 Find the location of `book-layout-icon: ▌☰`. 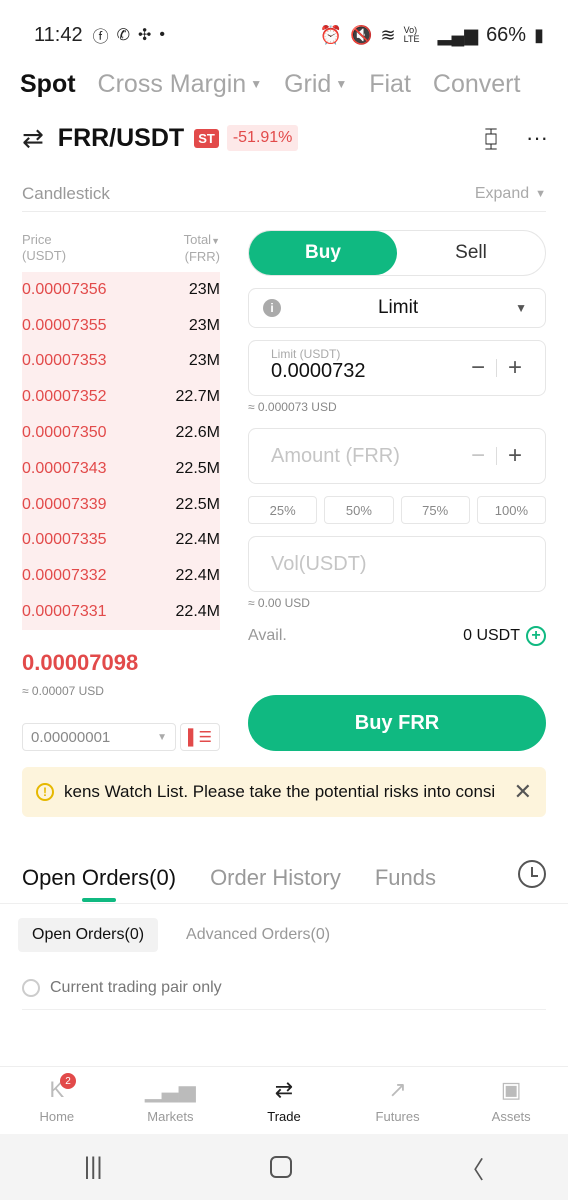

book-layout-icon: ▌☰ is located at coordinates (200, 737).